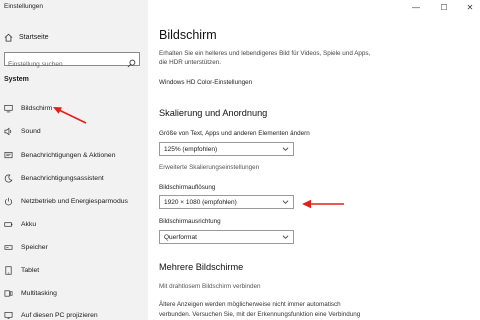 The image size is (480, 320). What do you see at coordinates (62, 178) in the screenshot?
I see `sidebar-item-label: Benachrichtigungsassistent` at bounding box center [62, 178].